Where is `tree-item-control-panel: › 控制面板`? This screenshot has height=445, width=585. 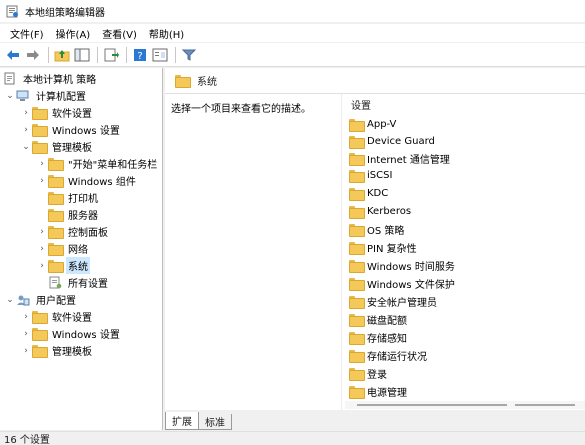 tree-item-control-panel: › 控制面板 is located at coordinates (73, 231).